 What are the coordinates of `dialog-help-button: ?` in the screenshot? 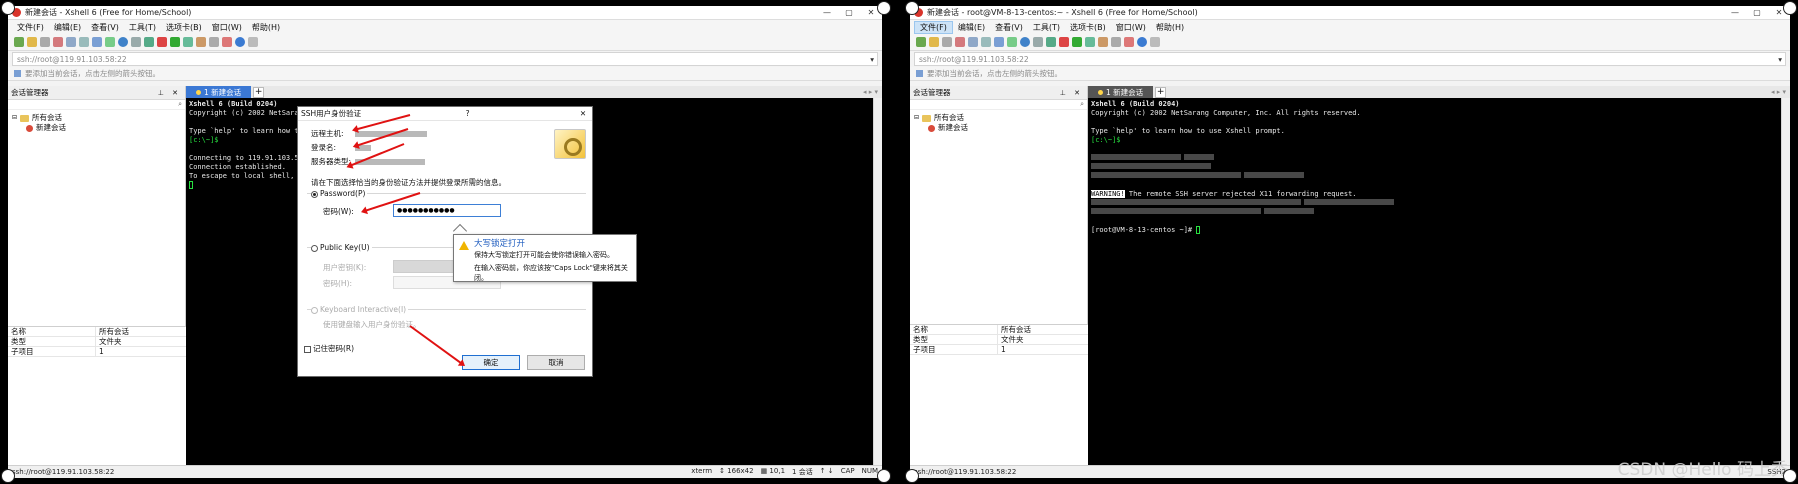 It's located at (468, 113).